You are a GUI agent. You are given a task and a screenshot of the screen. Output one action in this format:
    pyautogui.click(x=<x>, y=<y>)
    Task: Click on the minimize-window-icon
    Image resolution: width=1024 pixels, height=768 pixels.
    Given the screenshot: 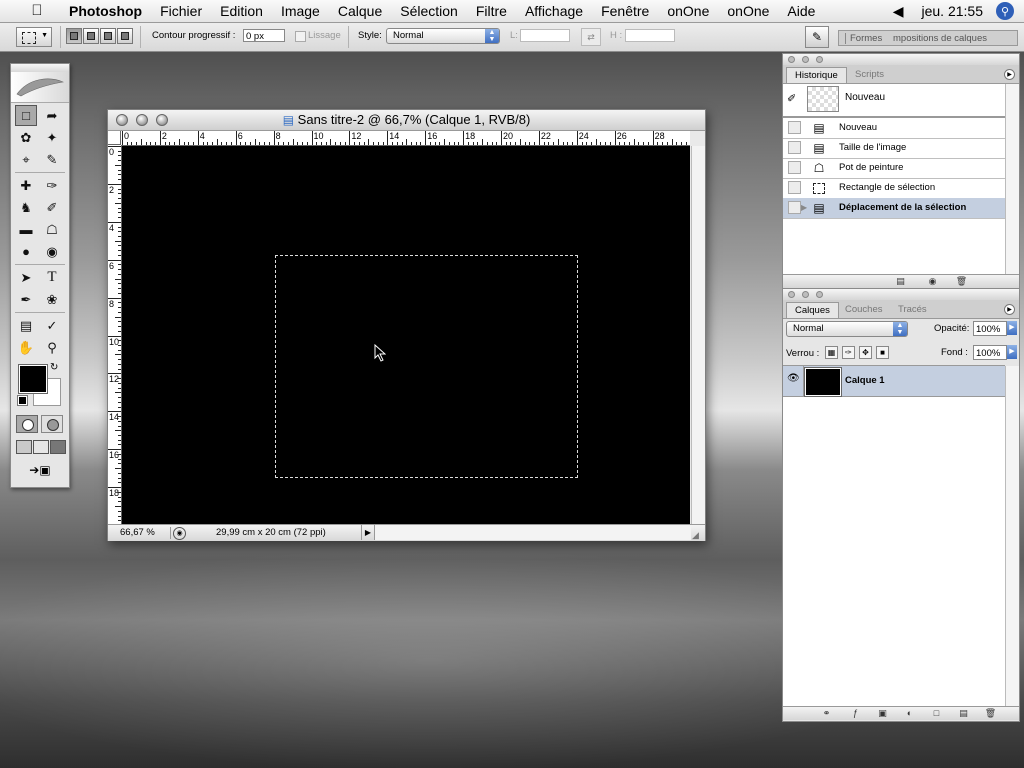 What is the action you would take?
    pyautogui.click(x=142, y=120)
    